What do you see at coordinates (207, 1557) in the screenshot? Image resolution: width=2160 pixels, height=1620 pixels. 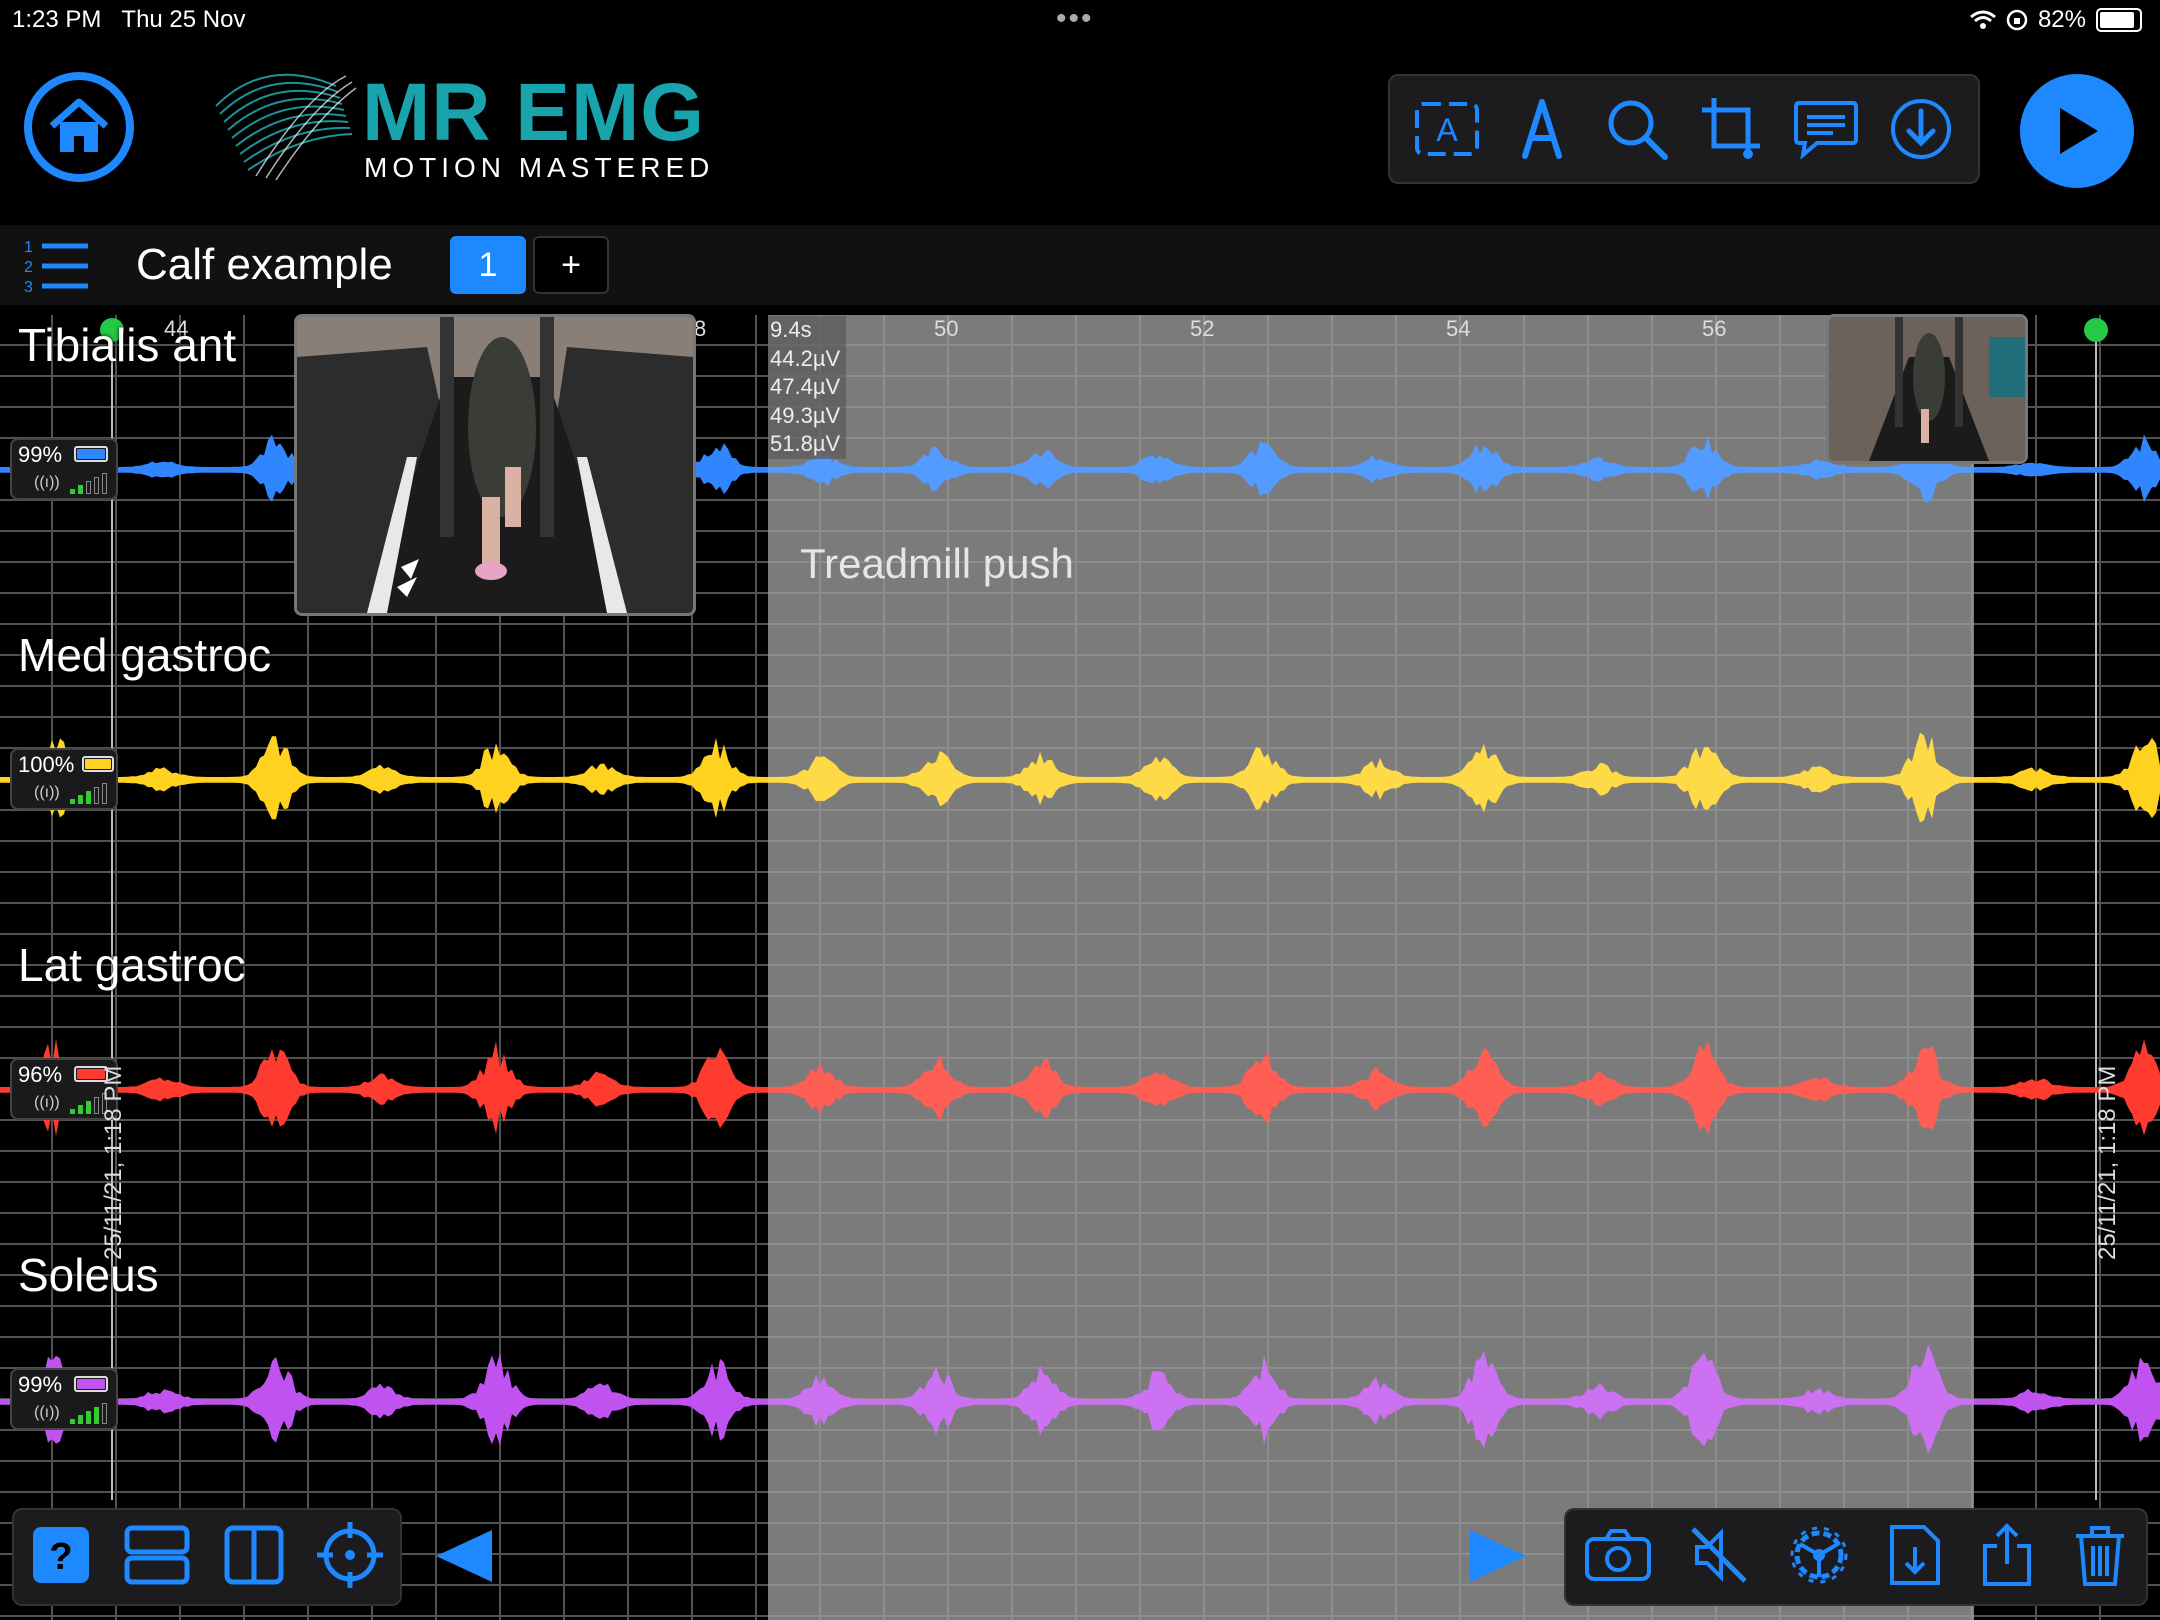 I see `bottom-left-toolbar: ?` at bounding box center [207, 1557].